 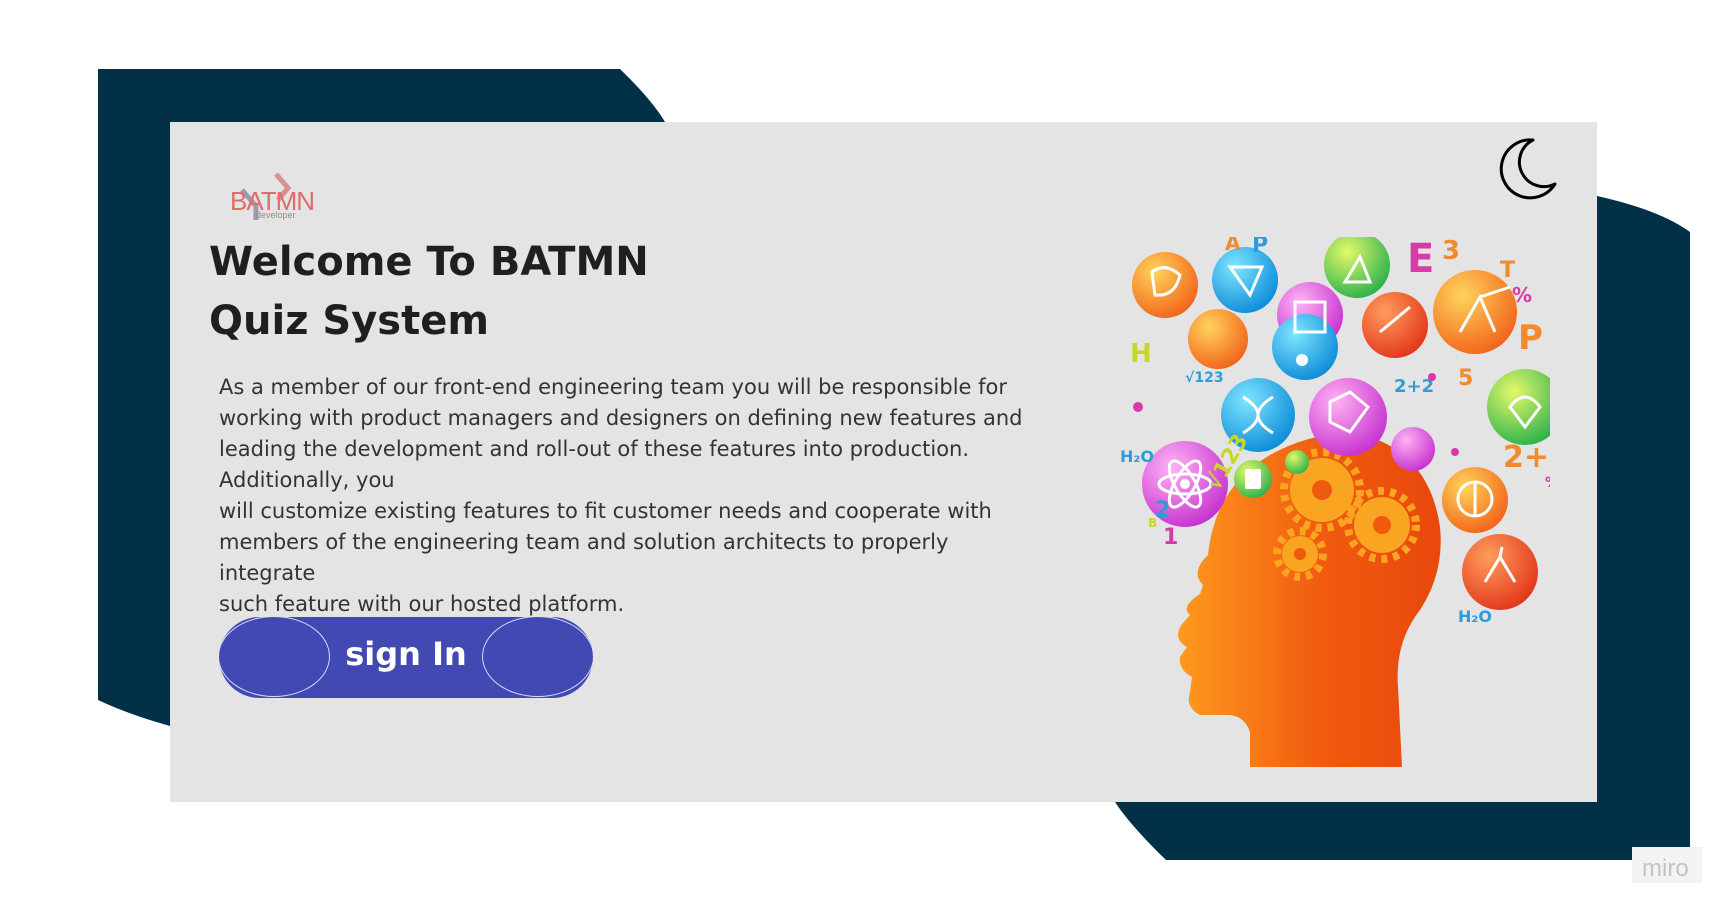 I want to click on svg-text: E, so click(x=1420, y=259).